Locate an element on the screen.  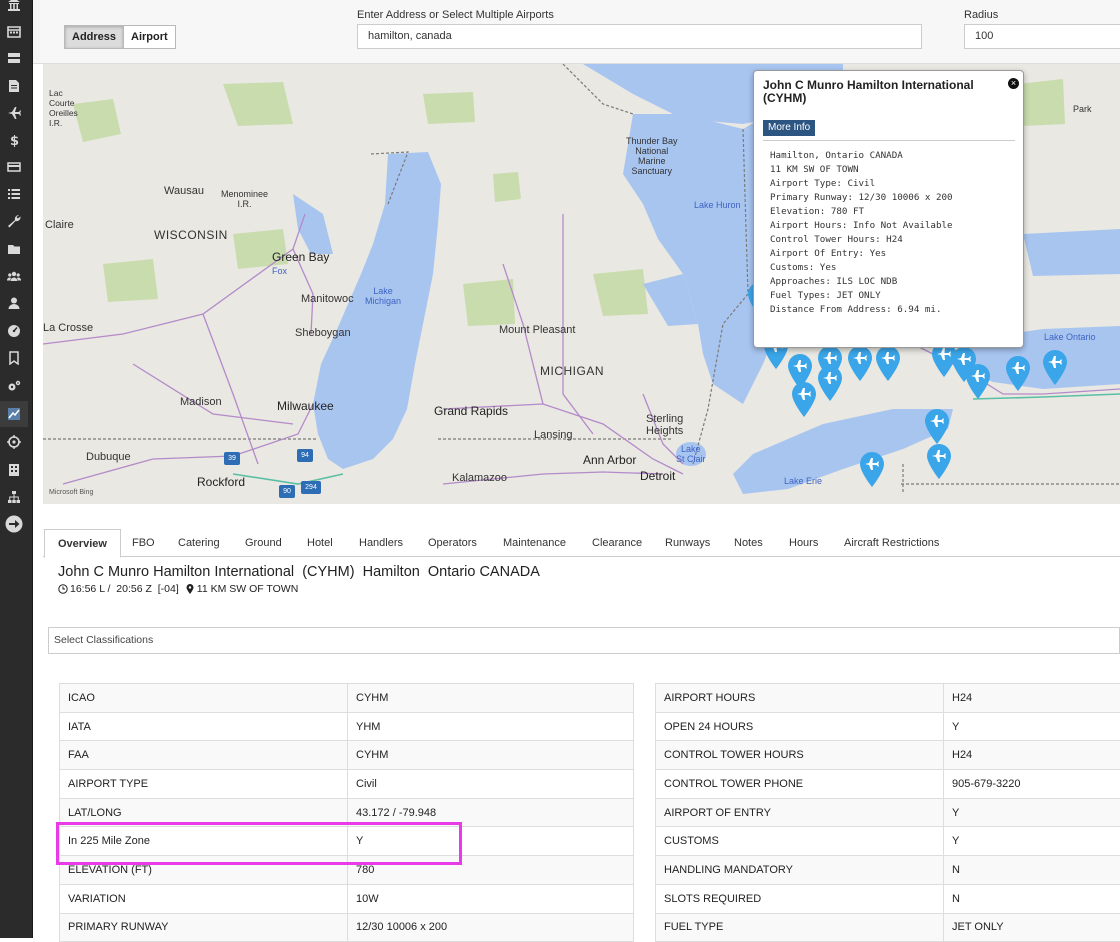
wrench-icon is located at coordinates (14, 221).